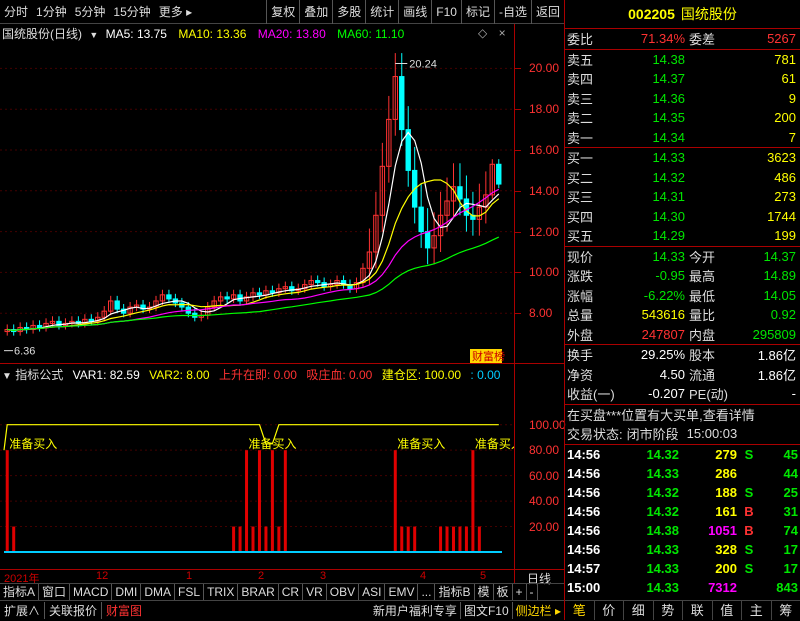 Image resolution: width=800 pixels, height=621 pixels. I want to click on toolbar-button-2: 多股, so click(349, 12).